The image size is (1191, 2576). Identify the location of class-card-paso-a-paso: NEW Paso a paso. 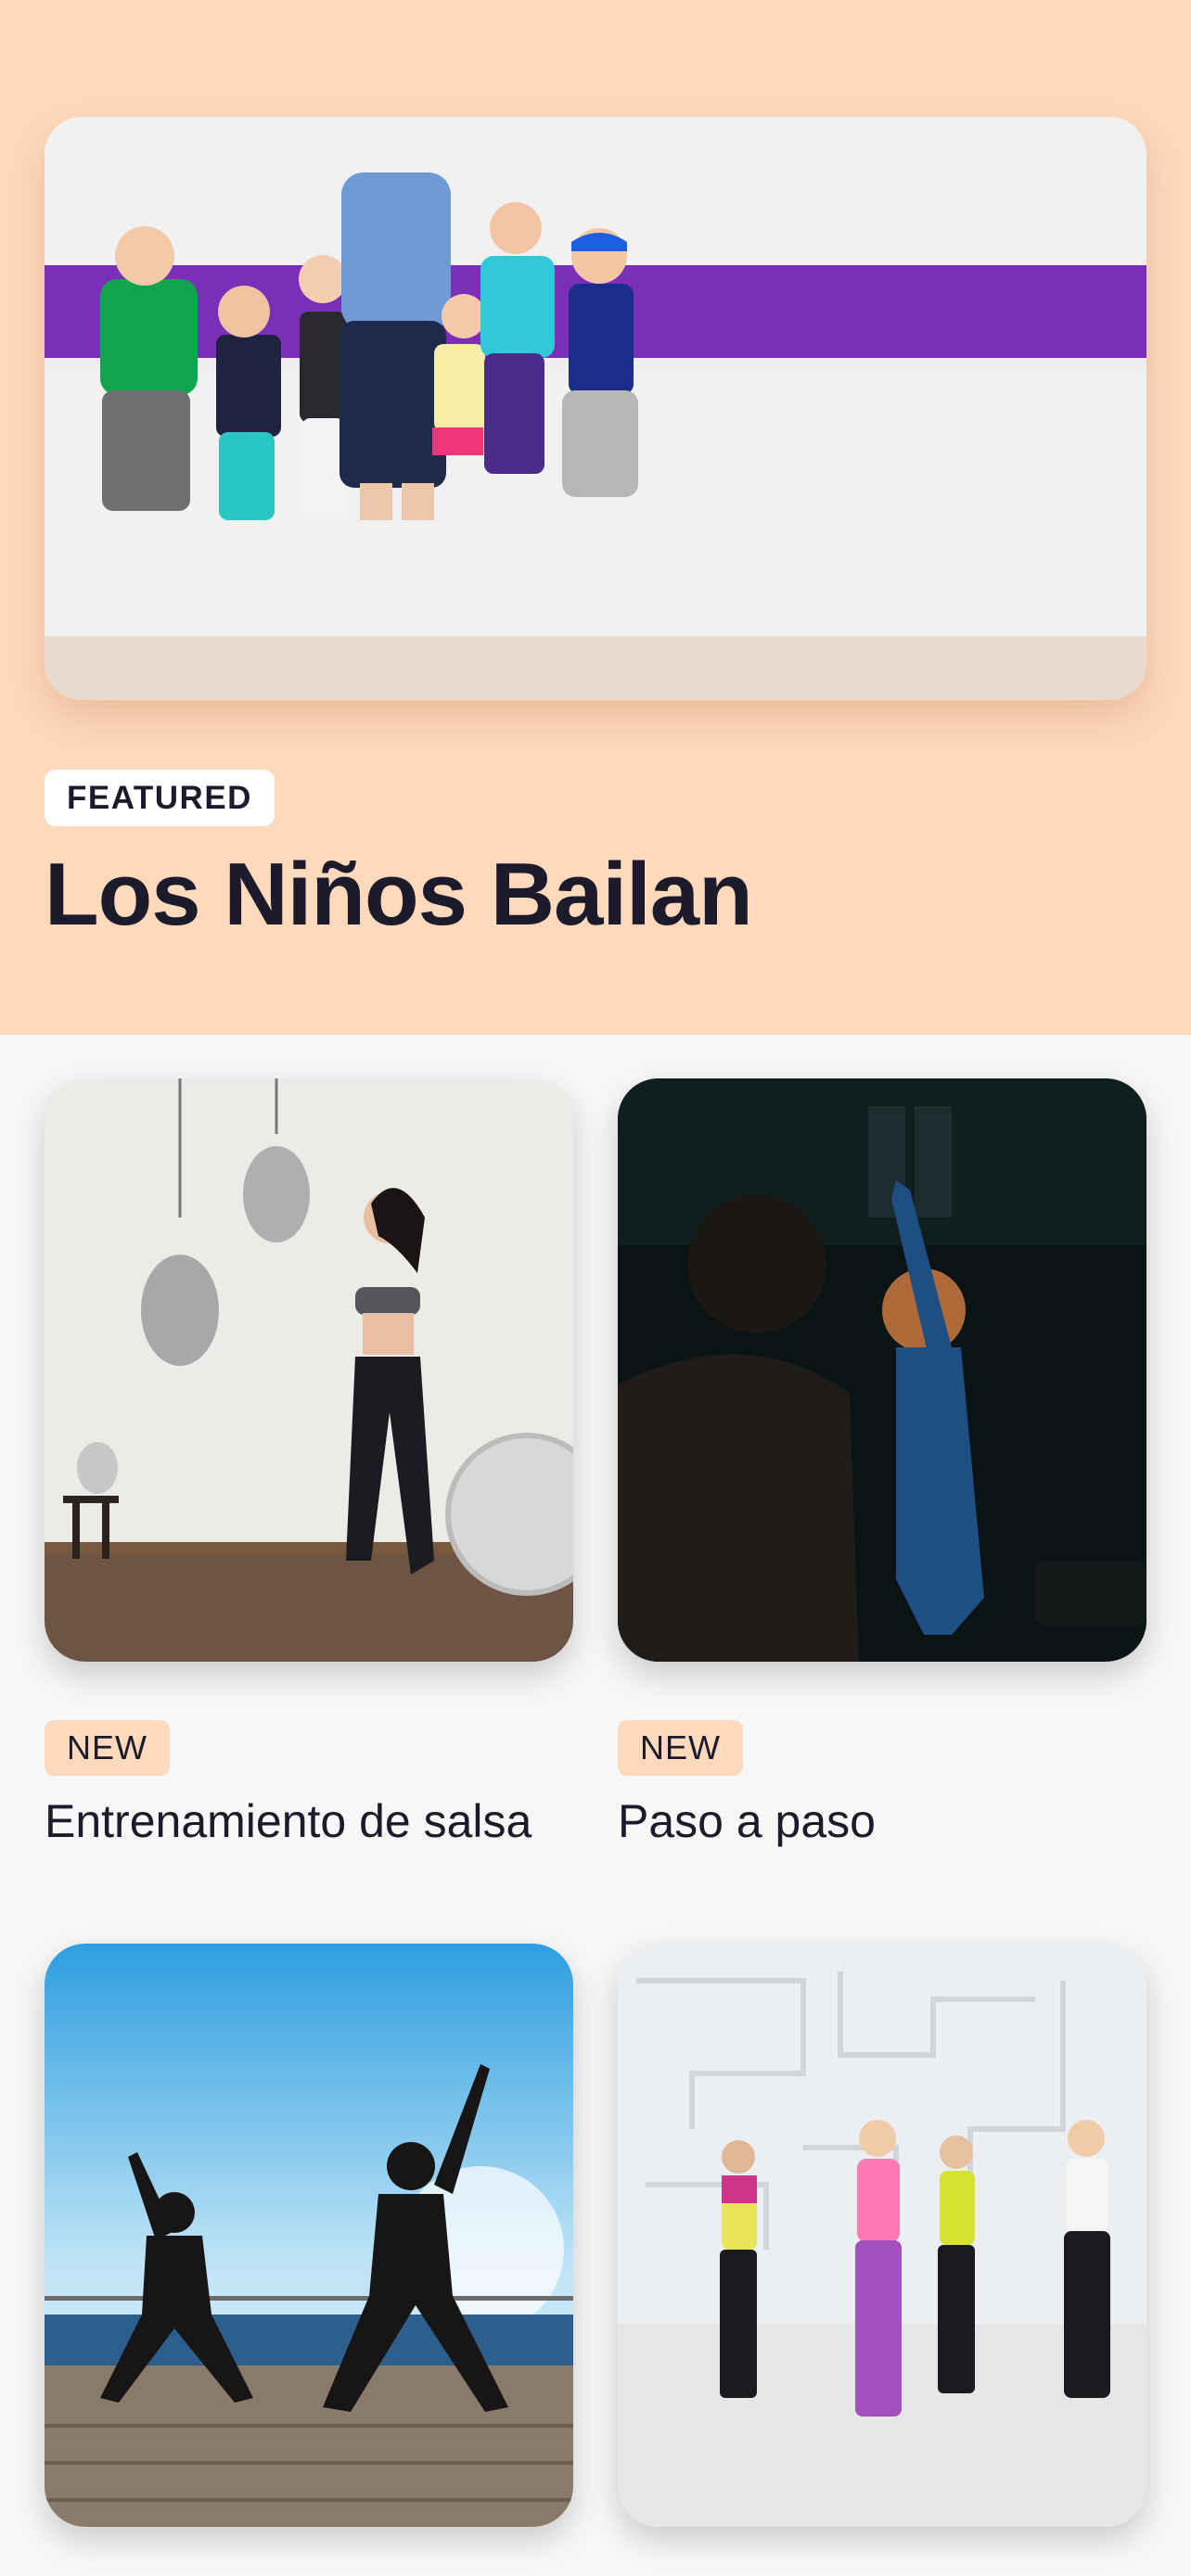
(882, 1463).